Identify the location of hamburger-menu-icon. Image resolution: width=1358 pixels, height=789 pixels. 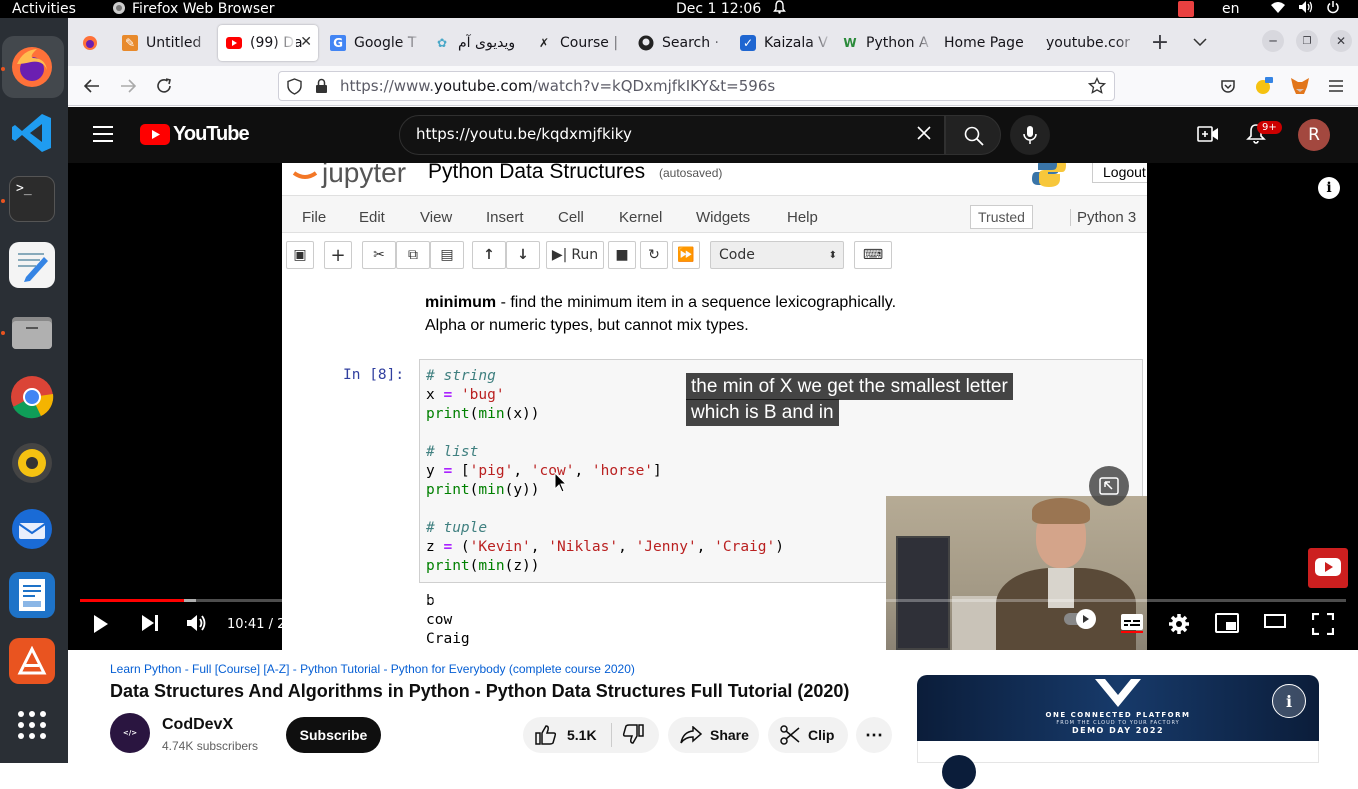
(1336, 86).